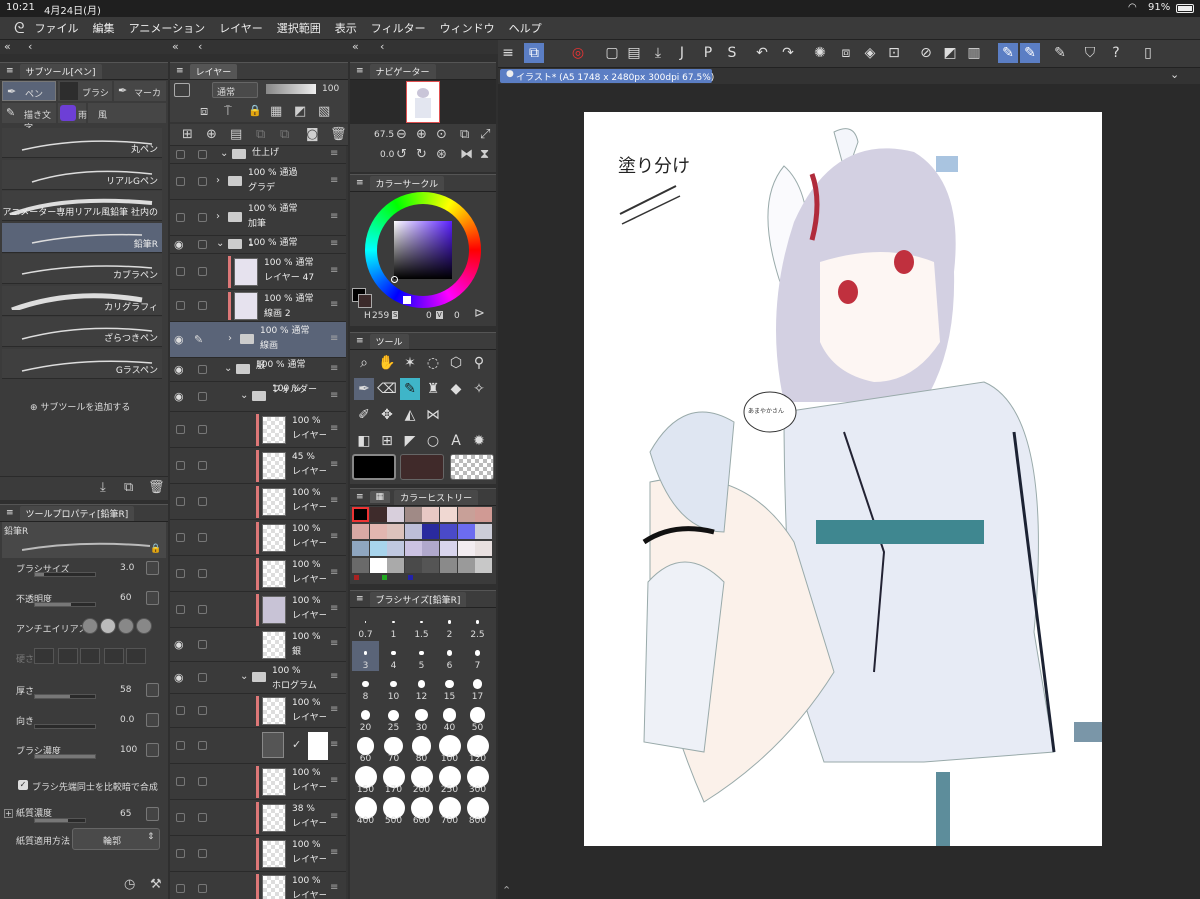 This screenshot has width=1200, height=899. Describe the element at coordinates (449, 625) in the screenshot. I see `brush-size-option: 2` at that location.